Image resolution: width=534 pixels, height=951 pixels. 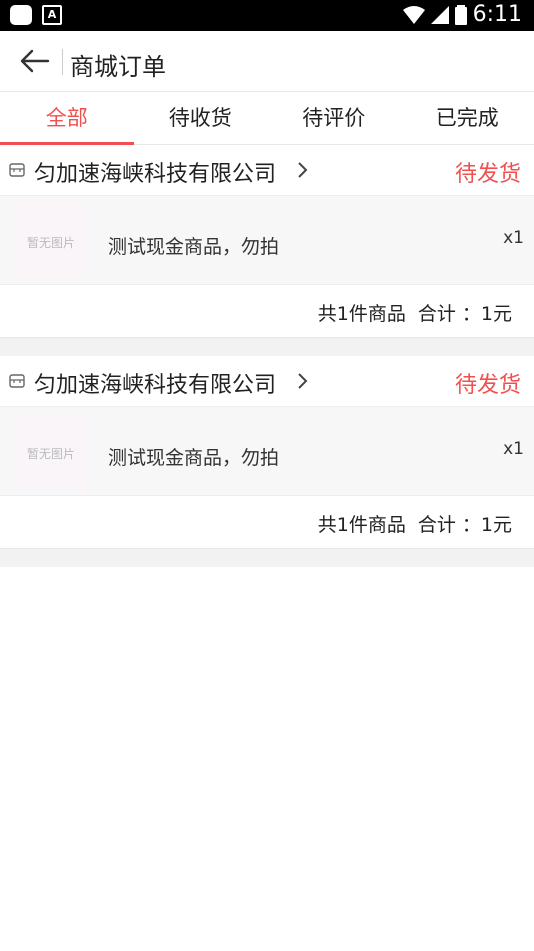 What do you see at coordinates (267, 61) in the screenshot?
I see `app-header: 商城订单` at bounding box center [267, 61].